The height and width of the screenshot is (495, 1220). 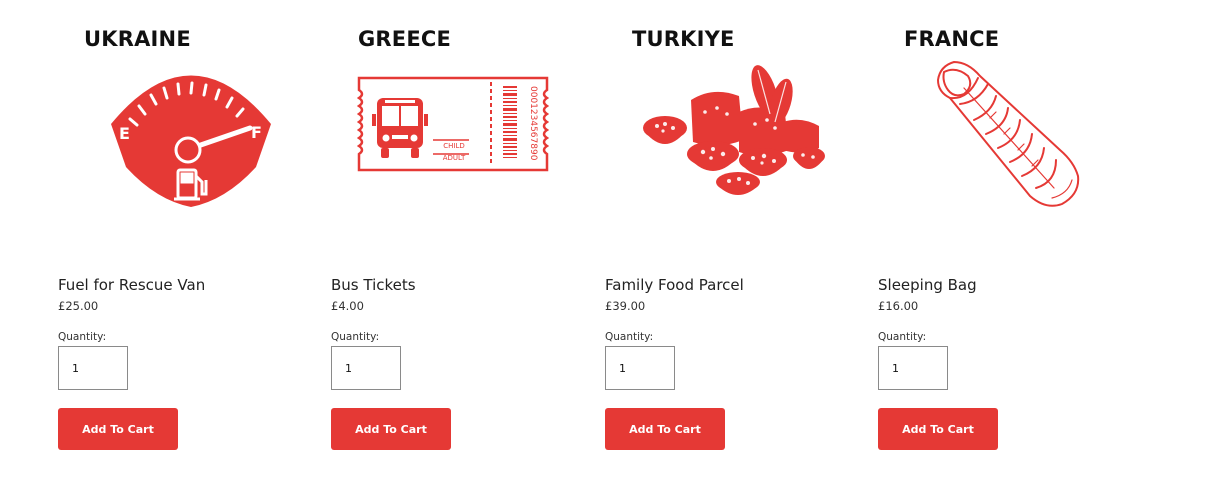 What do you see at coordinates (78, 306) in the screenshot?
I see `product-price: £25.00` at bounding box center [78, 306].